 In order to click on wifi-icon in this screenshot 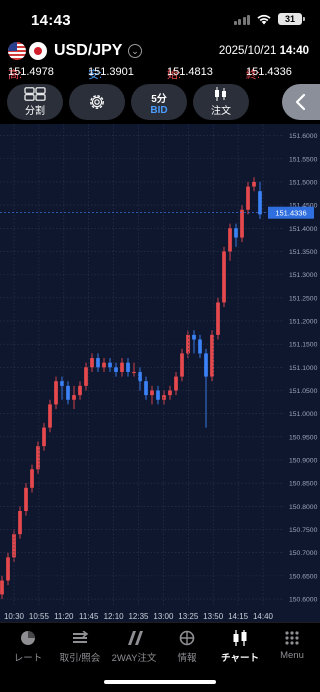, I will do `click(264, 19)`.